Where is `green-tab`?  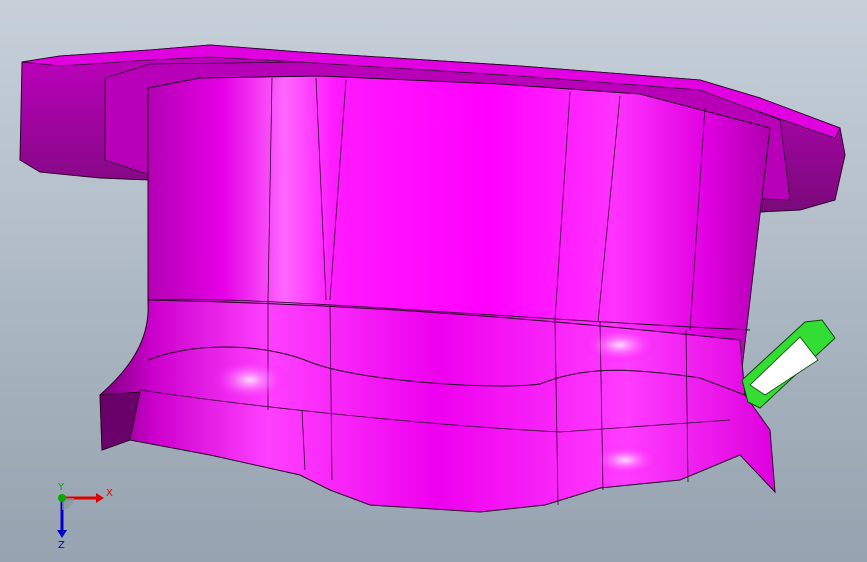
green-tab is located at coordinates (788, 364).